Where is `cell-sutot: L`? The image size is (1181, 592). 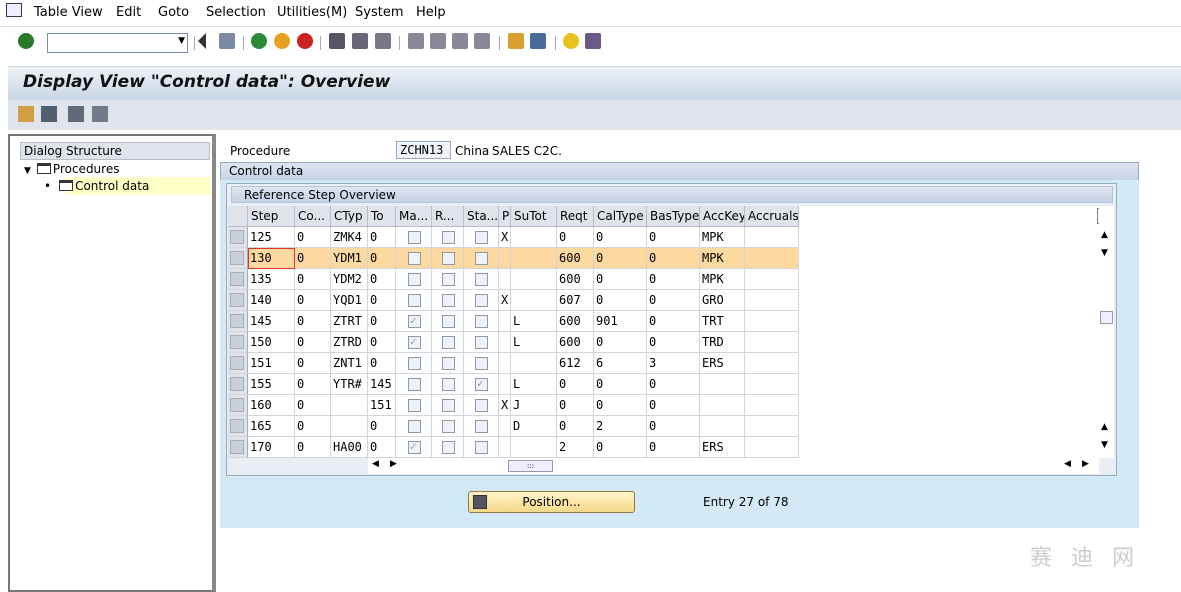
cell-sutot: L is located at coordinates (534, 321).